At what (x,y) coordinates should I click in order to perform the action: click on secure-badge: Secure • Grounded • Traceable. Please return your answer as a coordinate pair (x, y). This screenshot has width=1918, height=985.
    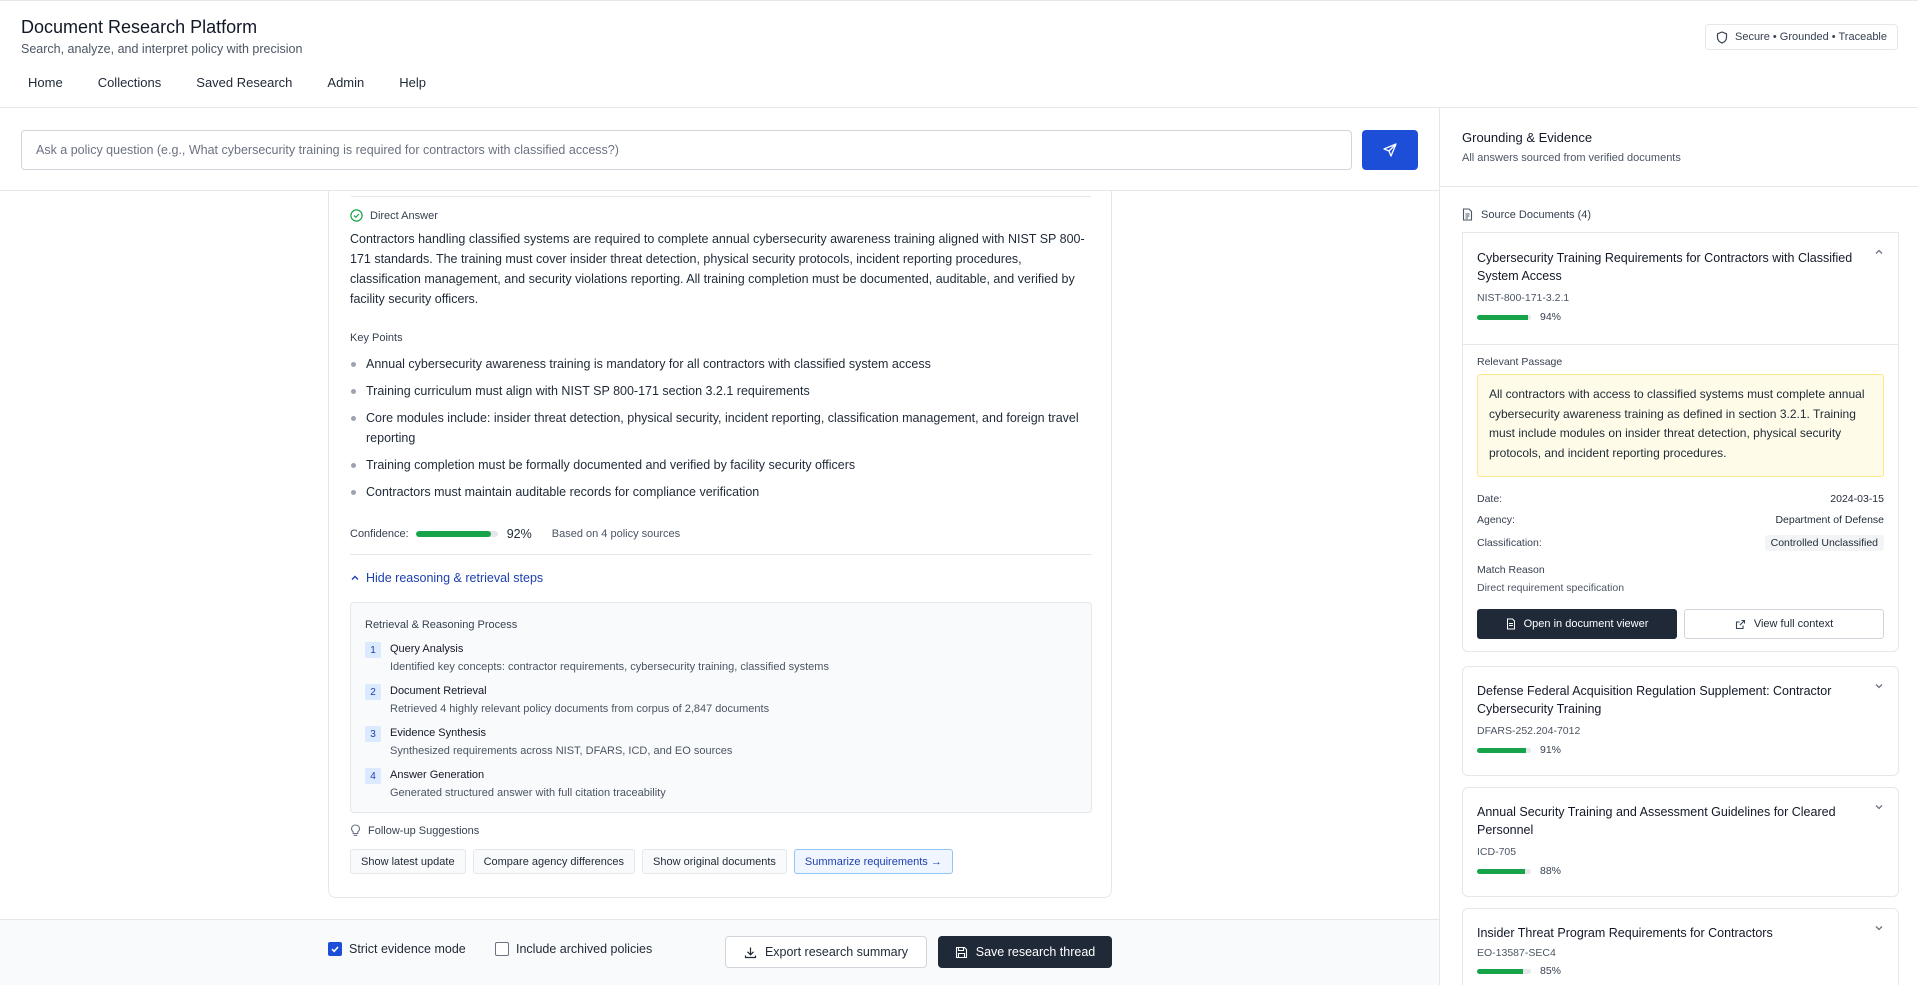
    Looking at the image, I should click on (1801, 37).